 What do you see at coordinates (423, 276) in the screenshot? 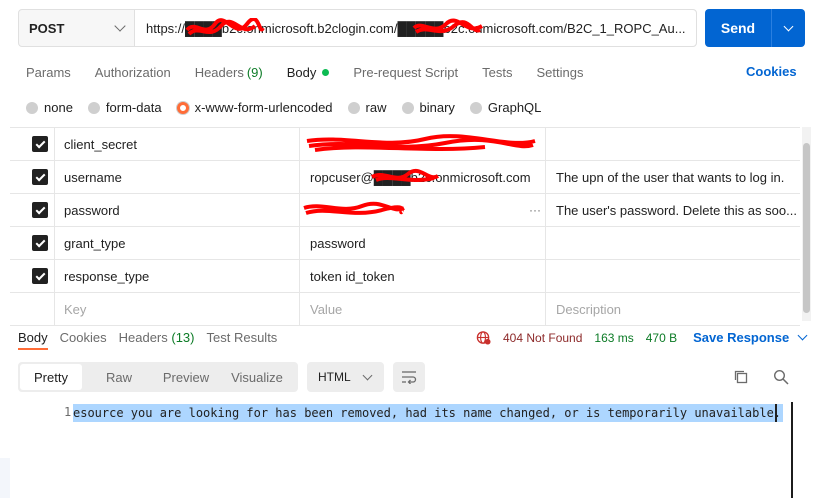
I see `value-cell: token id_token` at bounding box center [423, 276].